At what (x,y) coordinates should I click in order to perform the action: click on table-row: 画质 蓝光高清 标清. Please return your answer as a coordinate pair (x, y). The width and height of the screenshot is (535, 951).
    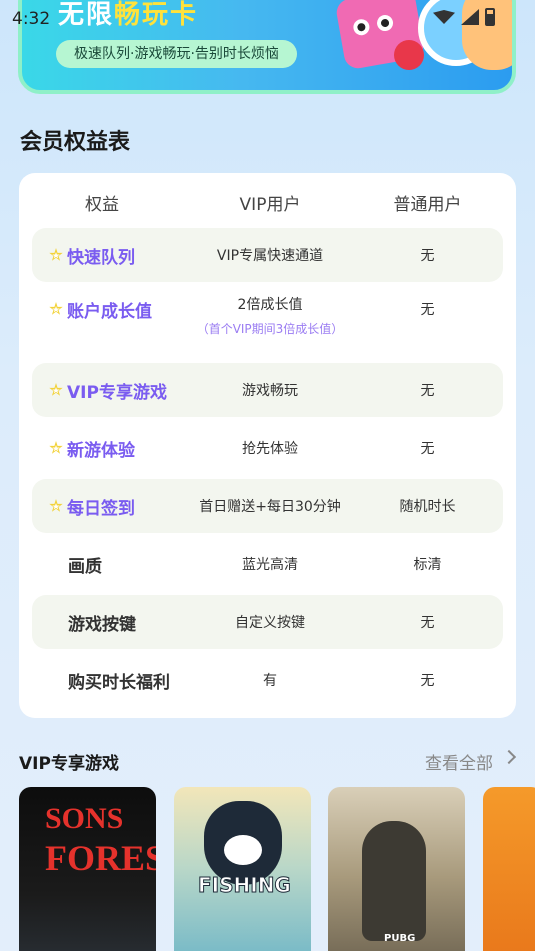
    Looking at the image, I should click on (267, 564).